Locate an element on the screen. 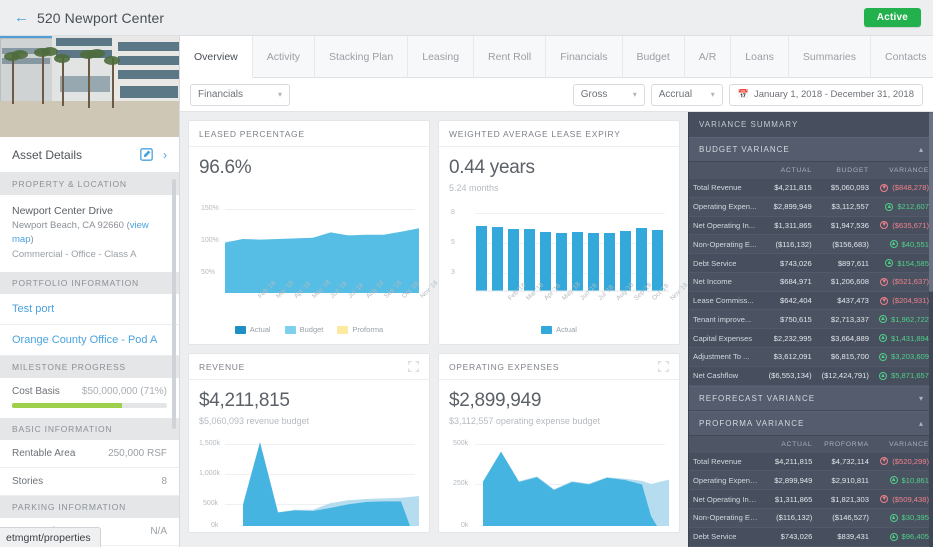 Image resolution: width=933 pixels, height=547 pixels. row-variance: ▲ $40,551 is located at coordinates (902, 244).